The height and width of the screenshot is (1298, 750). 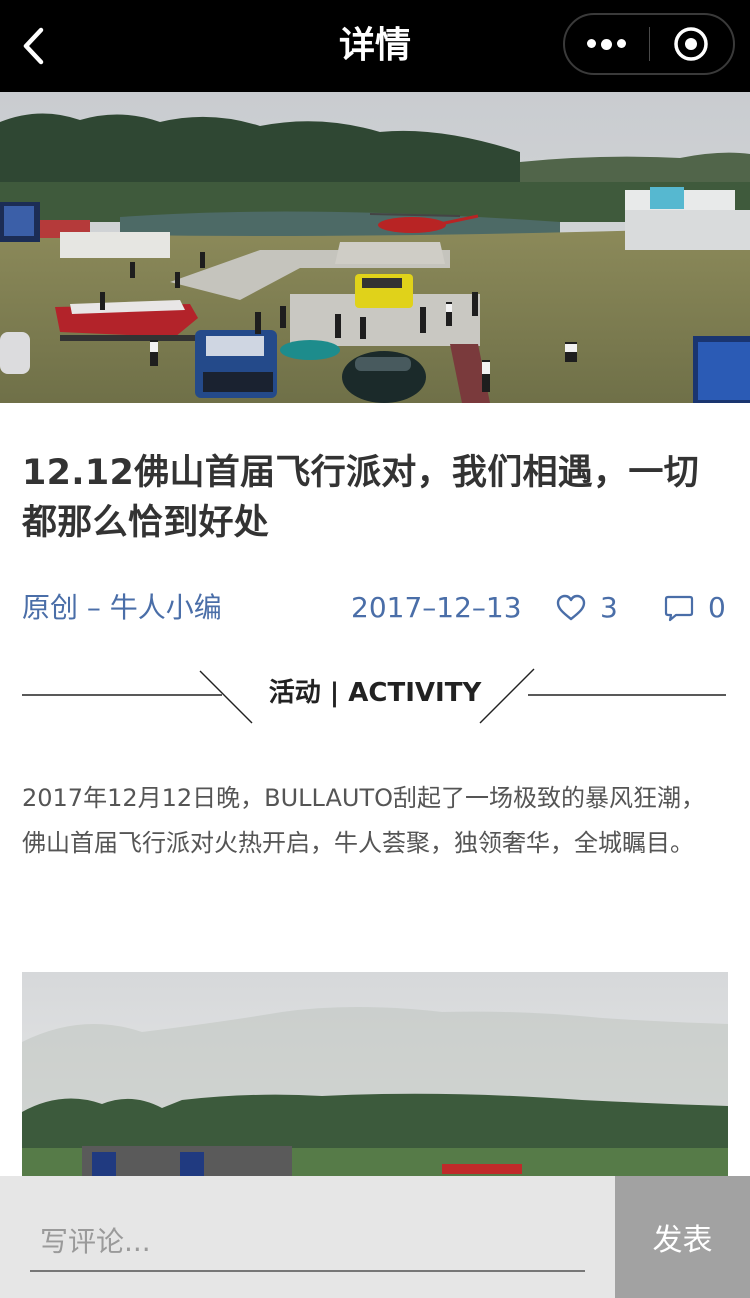 I want to click on comment-input, so click(x=307, y=1242).